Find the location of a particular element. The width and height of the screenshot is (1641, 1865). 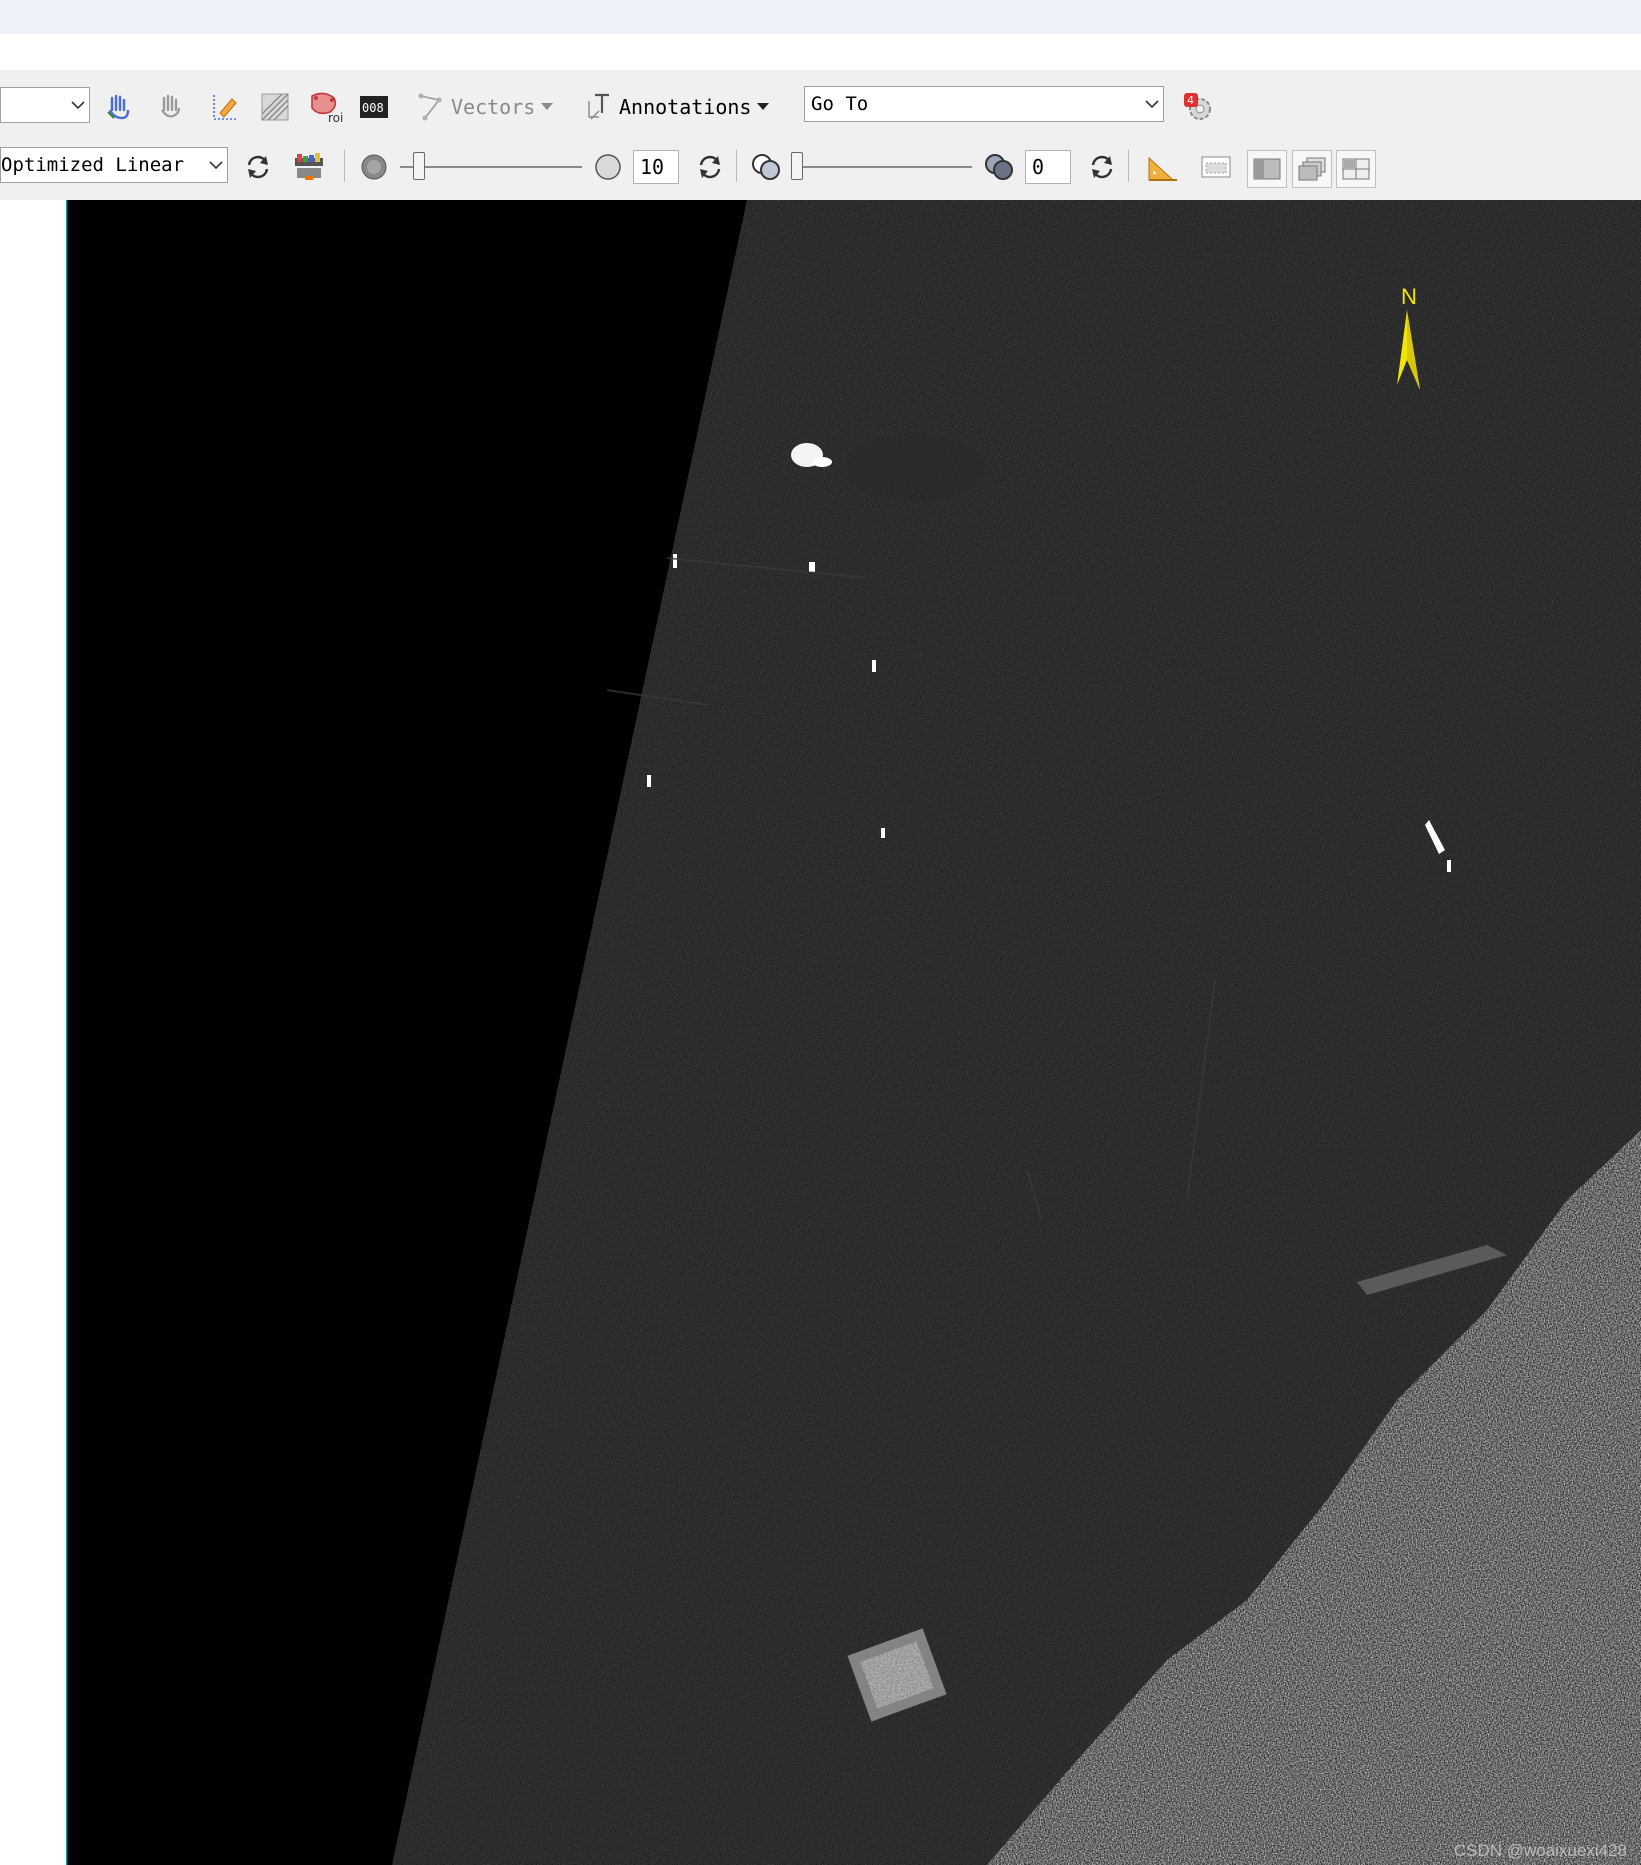

color-table-icon is located at coordinates (309, 167).